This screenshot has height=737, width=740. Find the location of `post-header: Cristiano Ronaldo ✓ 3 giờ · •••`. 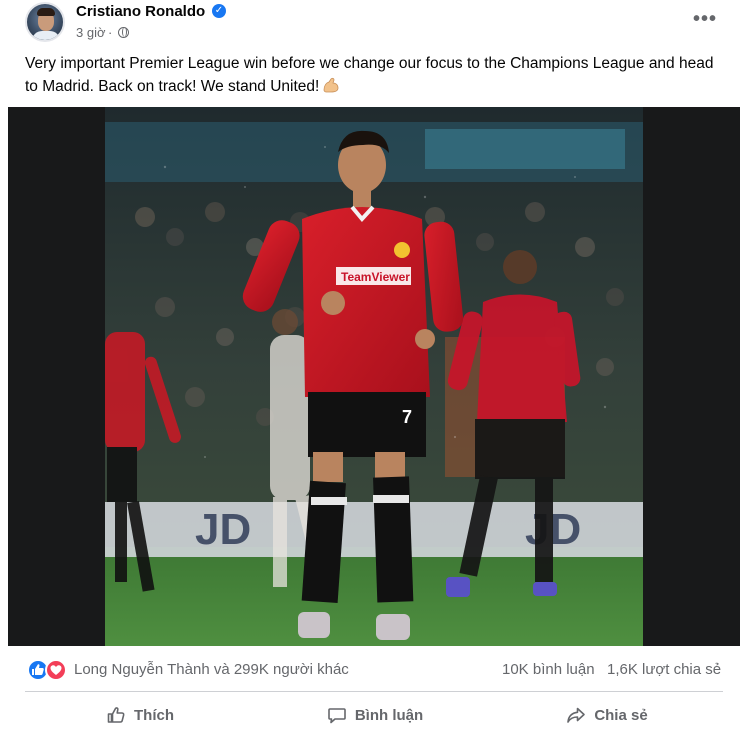

post-header: Cristiano Ronaldo ✓ 3 giờ · ••• is located at coordinates (370, 24).